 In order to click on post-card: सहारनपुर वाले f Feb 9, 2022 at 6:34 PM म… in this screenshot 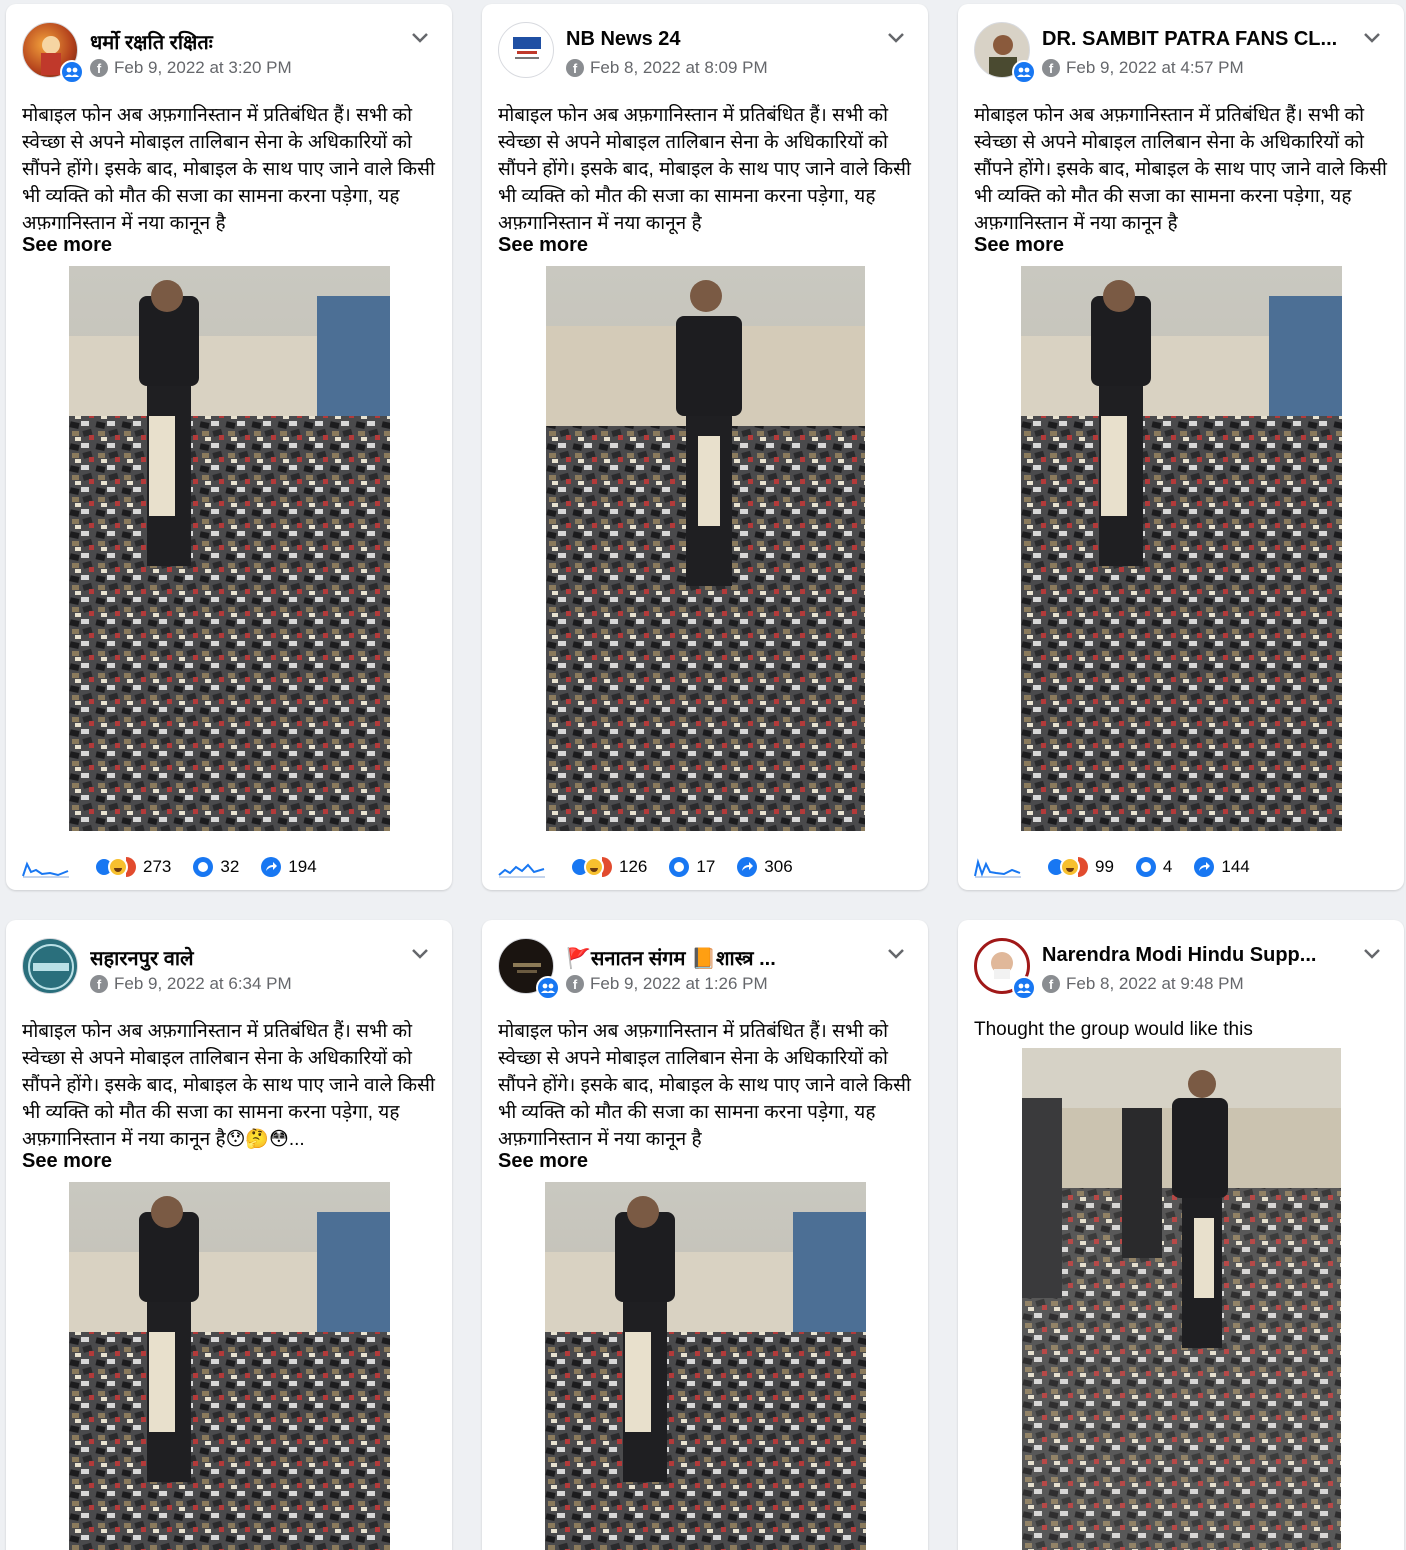, I will do `click(229, 1235)`.